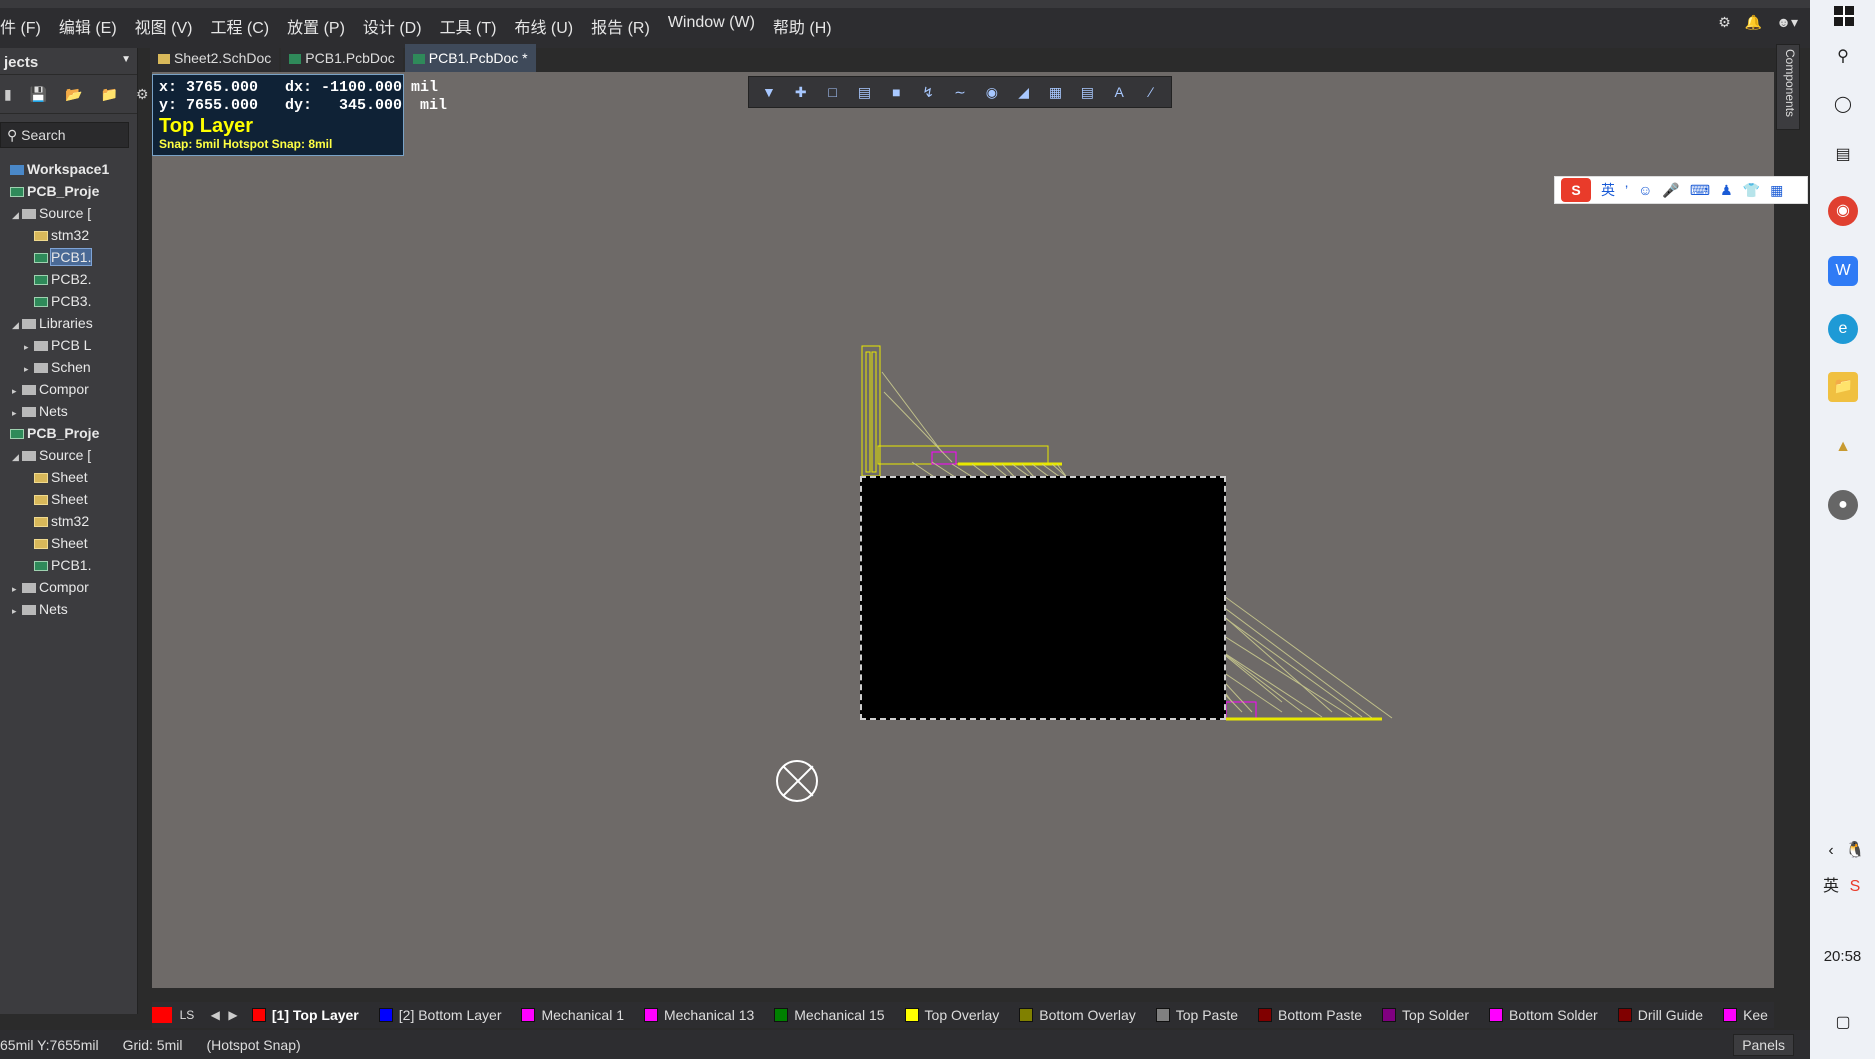  What do you see at coordinates (8, 94) in the screenshot?
I see `project-icon: ▮` at bounding box center [8, 94].